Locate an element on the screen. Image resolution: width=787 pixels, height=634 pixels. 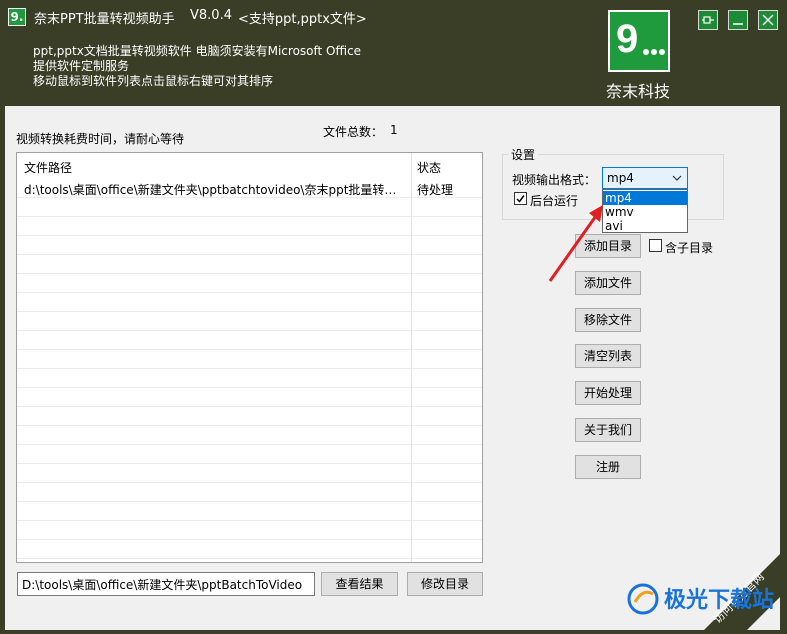
remove-file-button: 移除文件 is located at coordinates (608, 320).